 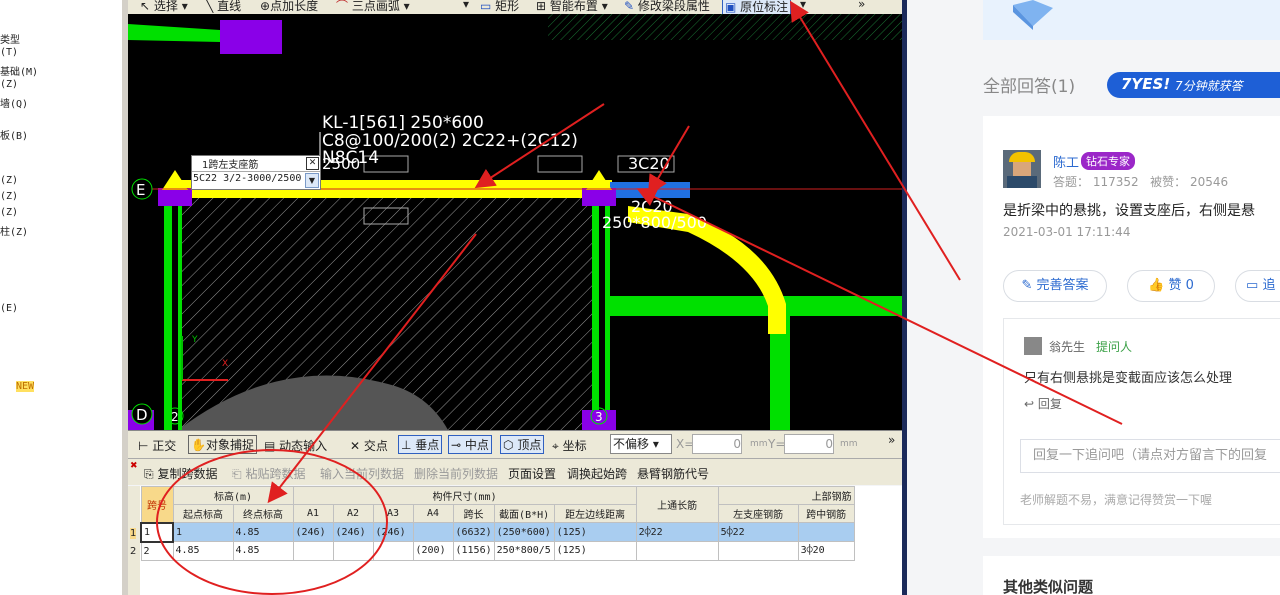 What do you see at coordinates (524, 532) in the screenshot?
I see `section-cell: (250*600)` at bounding box center [524, 532].